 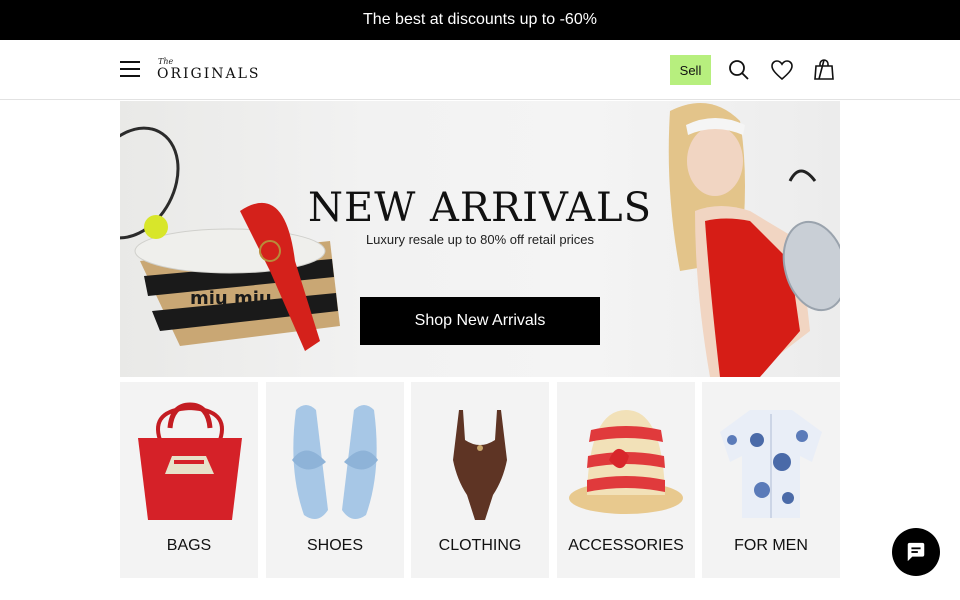 What do you see at coordinates (189, 545) in the screenshot?
I see `category-label: BAGS` at bounding box center [189, 545].